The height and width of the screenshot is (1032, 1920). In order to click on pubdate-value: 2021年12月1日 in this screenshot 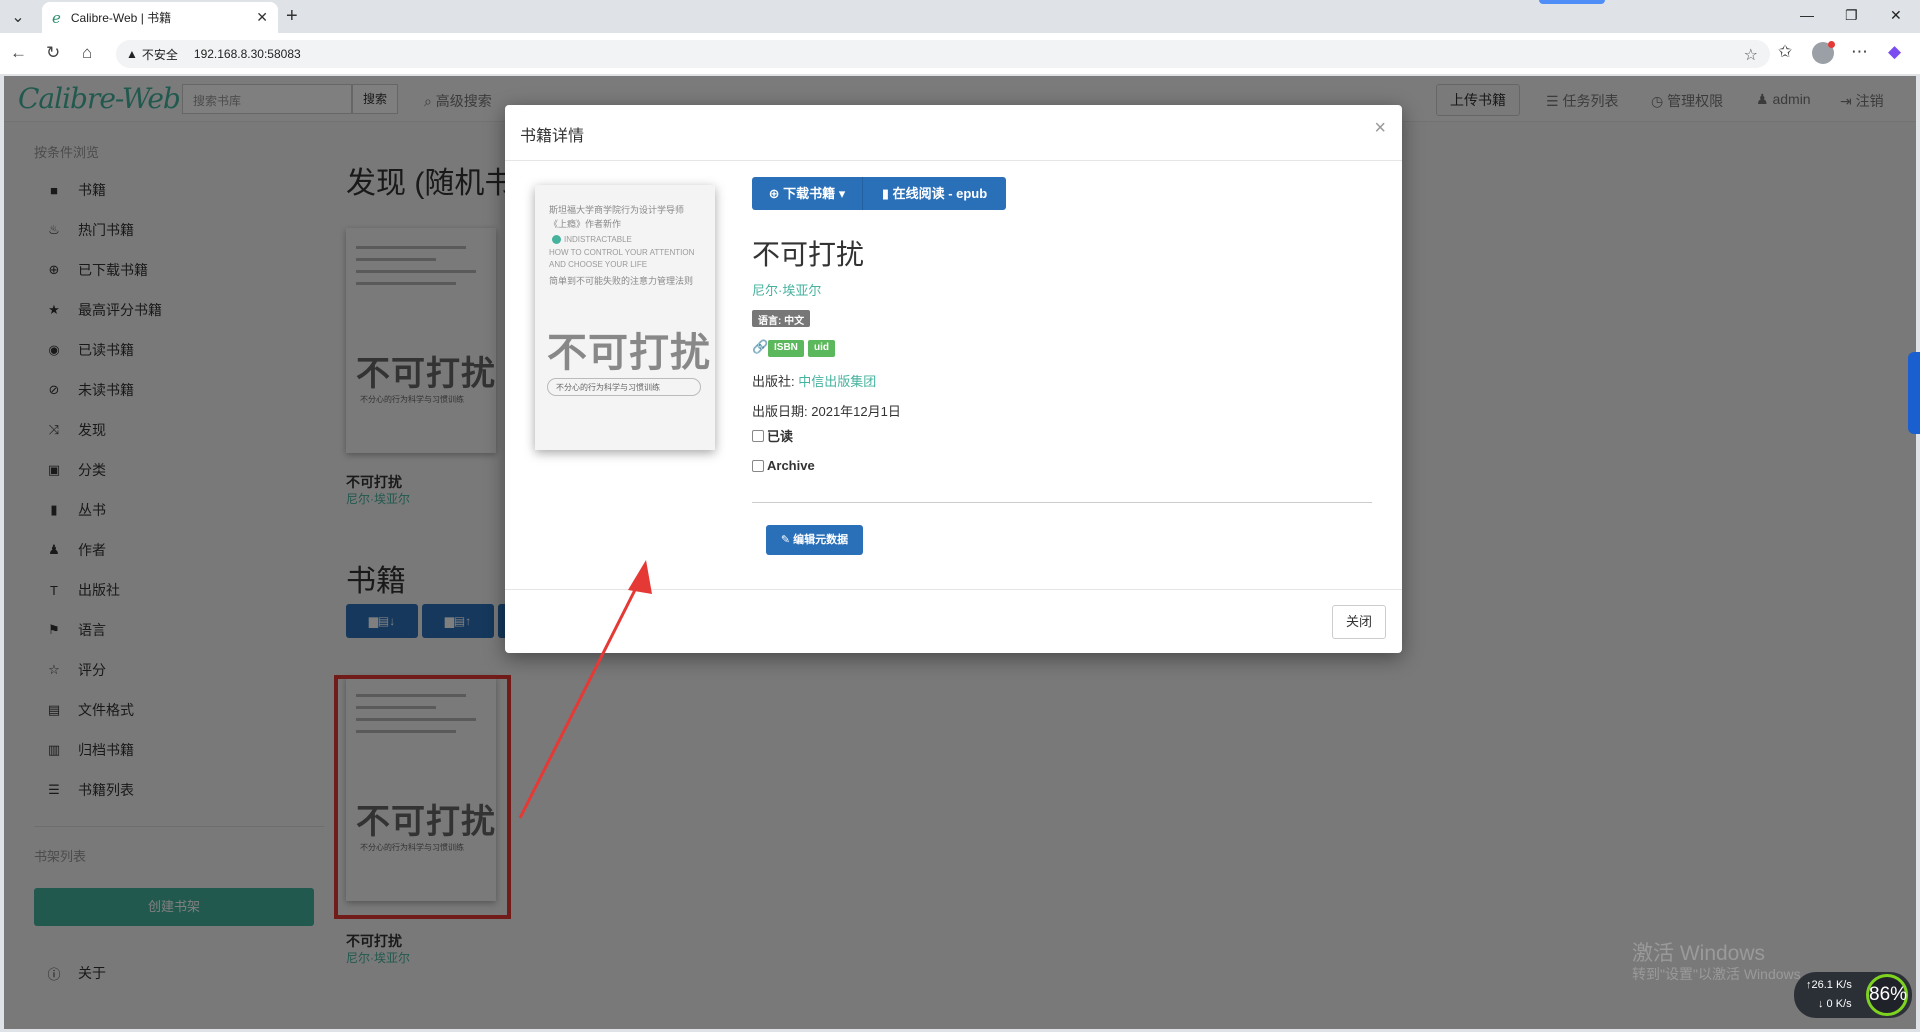, I will do `click(856, 411)`.